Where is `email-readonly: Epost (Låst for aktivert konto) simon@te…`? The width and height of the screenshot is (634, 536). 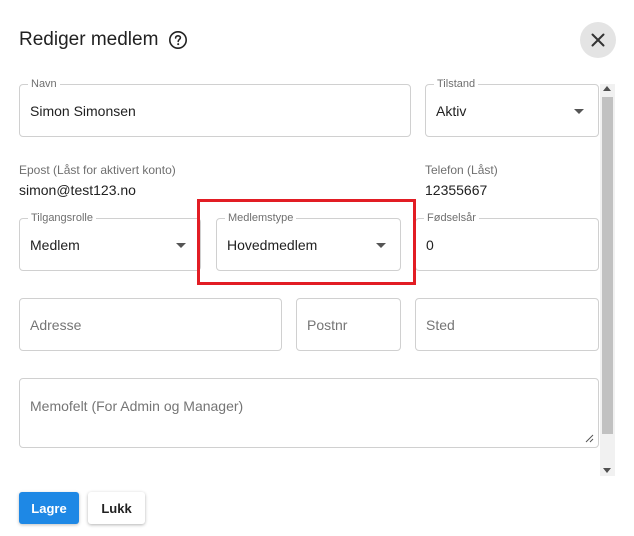
email-readonly: Epost (Låst for aktivert konto) simon@te… is located at coordinates (97, 180).